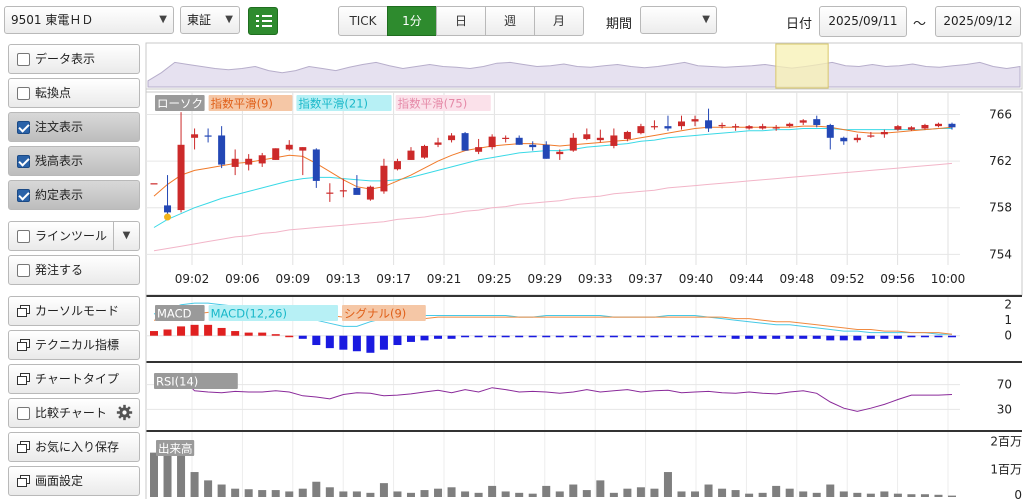  What do you see at coordinates (174, 314) in the screenshot?
I see `legend-label: MACD` at bounding box center [174, 314].